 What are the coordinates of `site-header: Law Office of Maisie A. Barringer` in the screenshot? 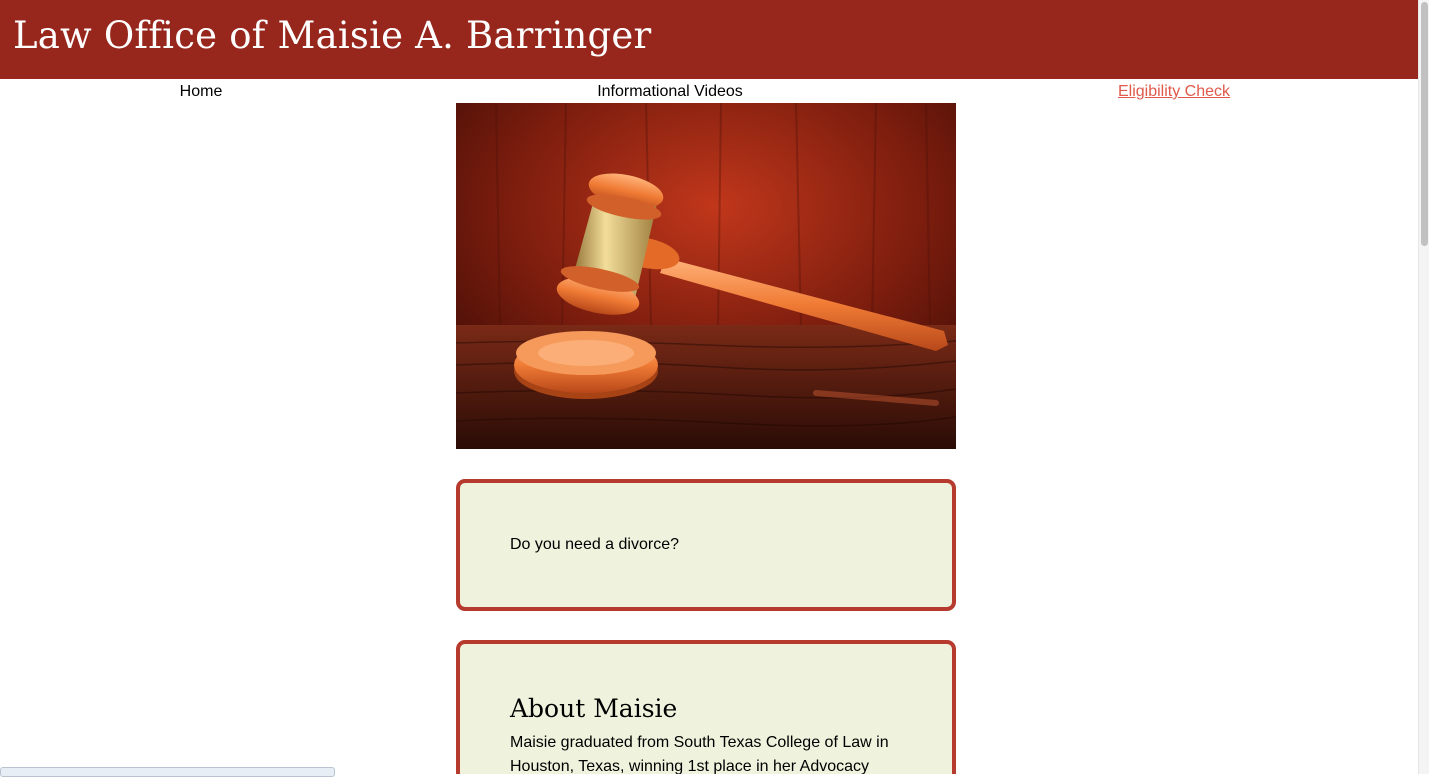 It's located at (709, 39).